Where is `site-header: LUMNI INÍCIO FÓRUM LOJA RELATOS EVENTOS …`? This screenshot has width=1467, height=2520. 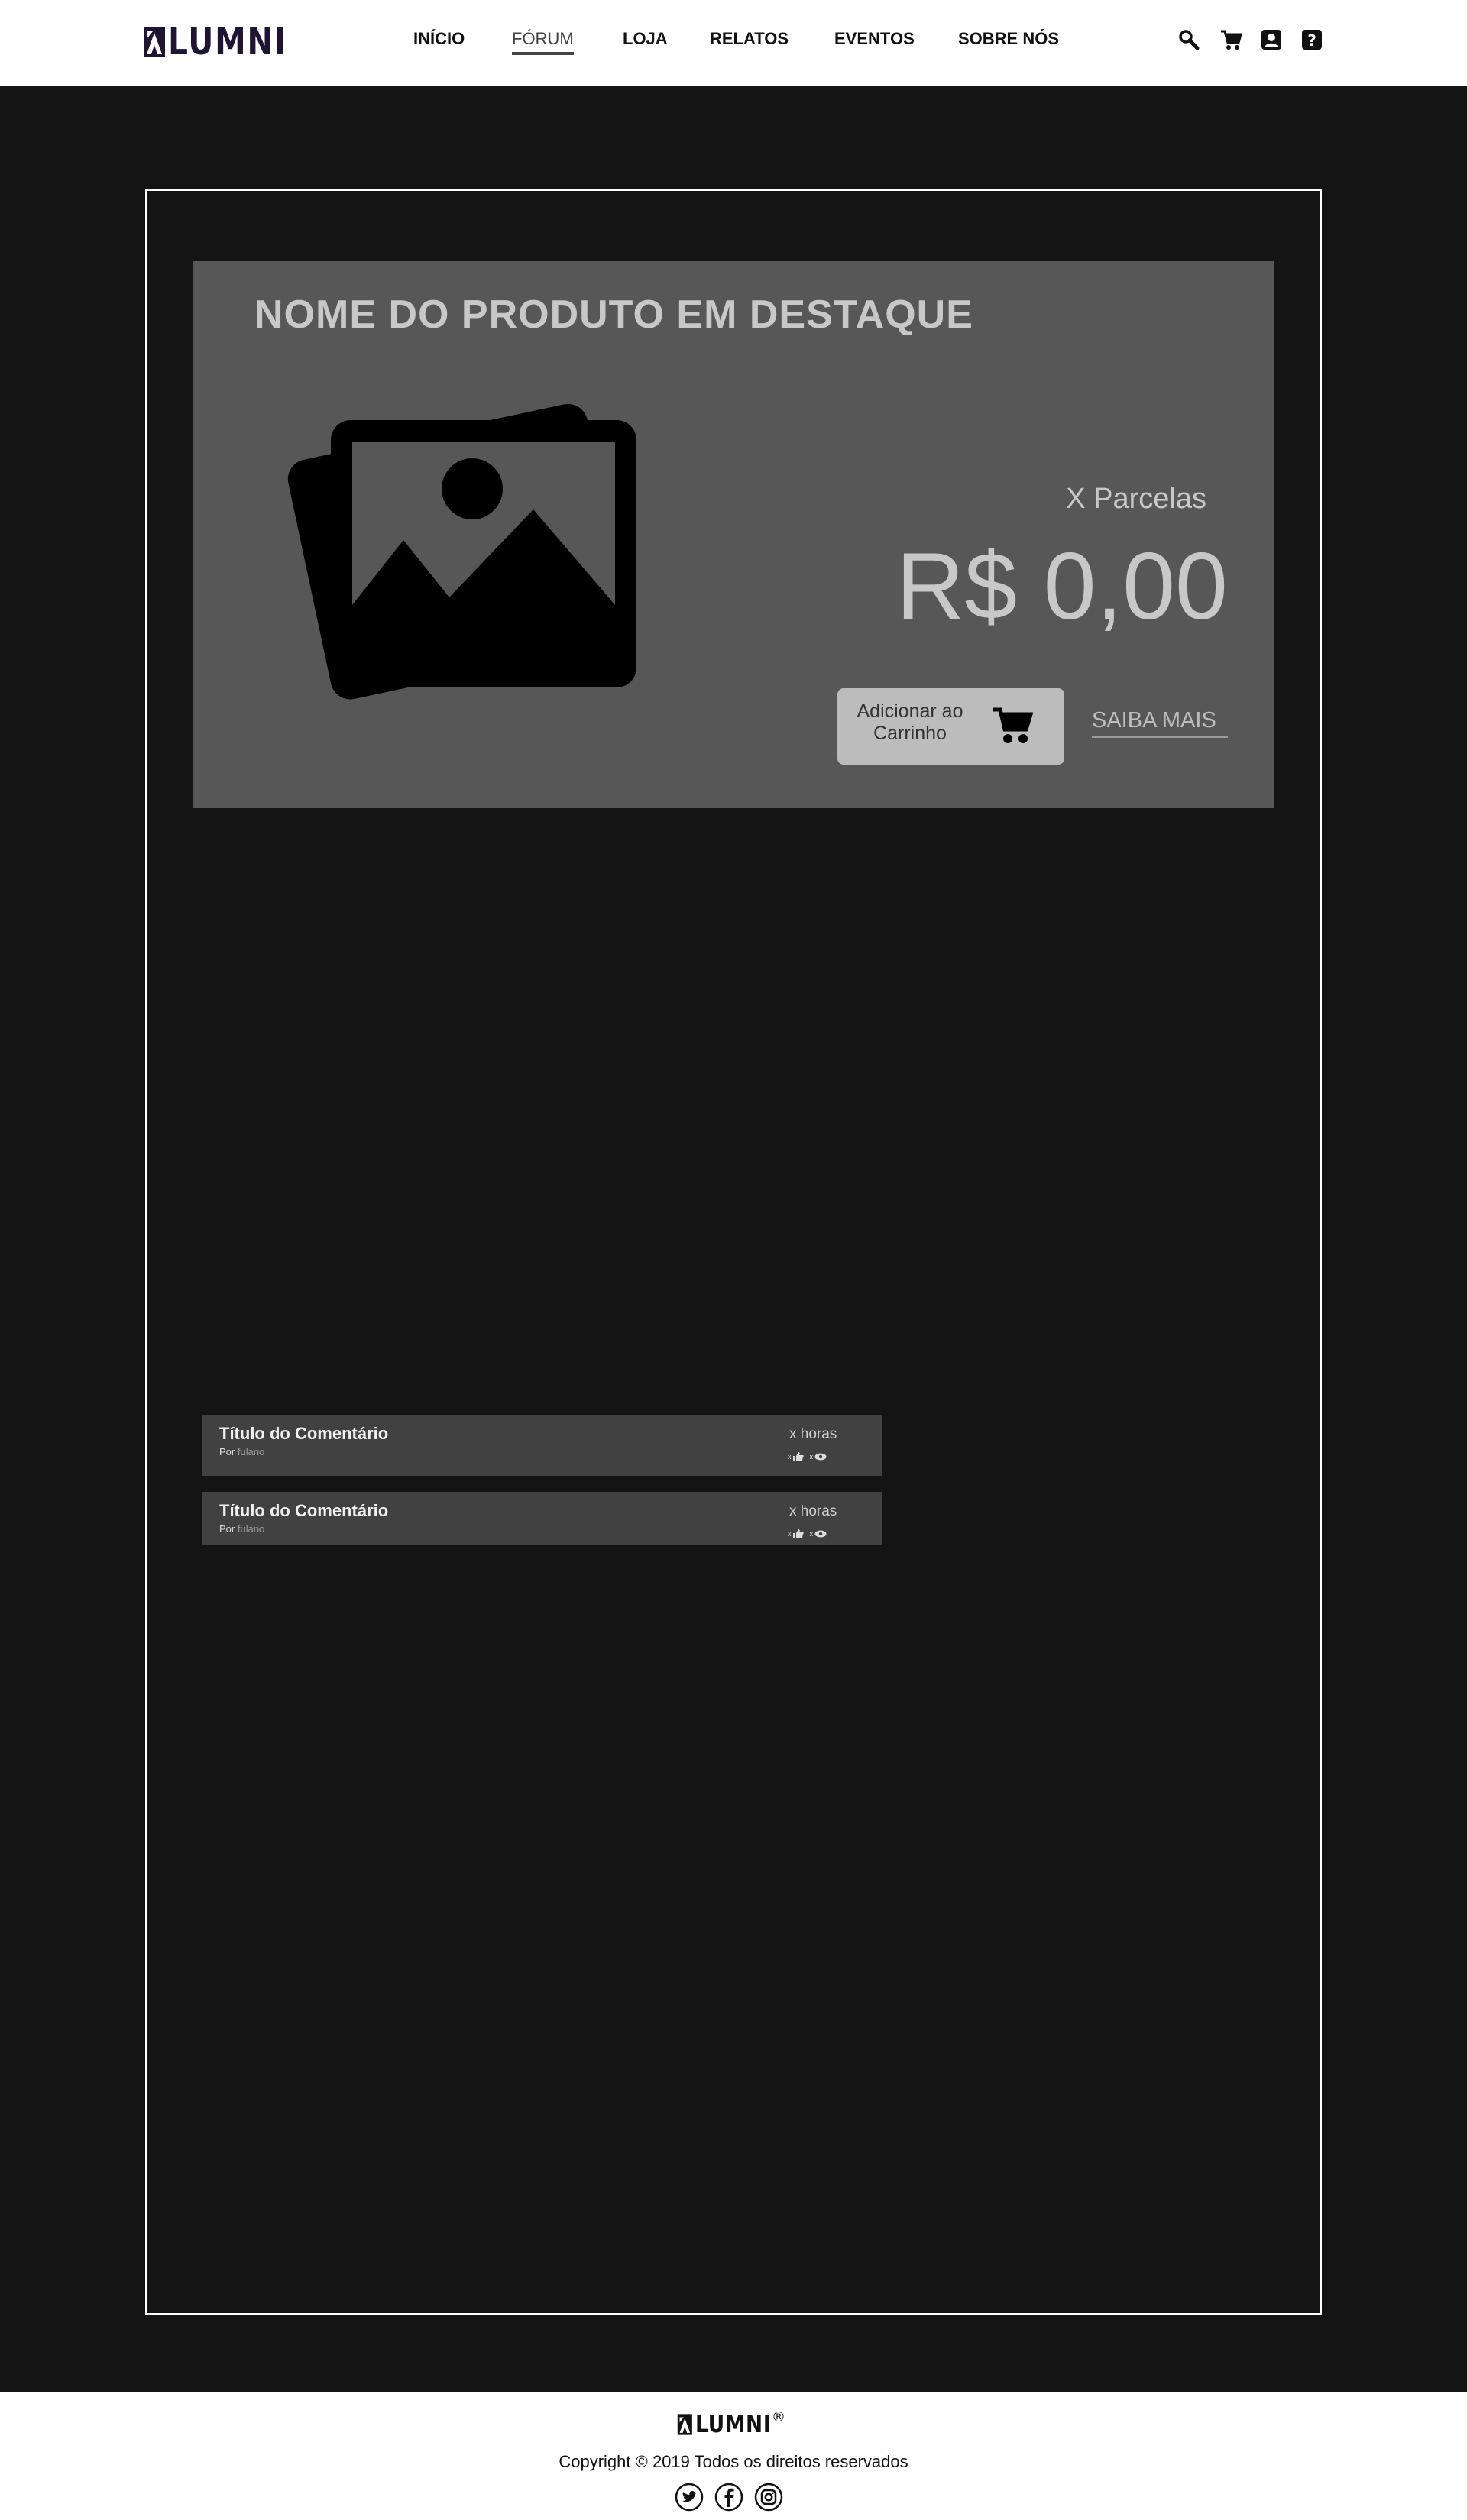 site-header: LUMNI INÍCIO FÓRUM LOJA RELATOS EVENTOS … is located at coordinates (733, 43).